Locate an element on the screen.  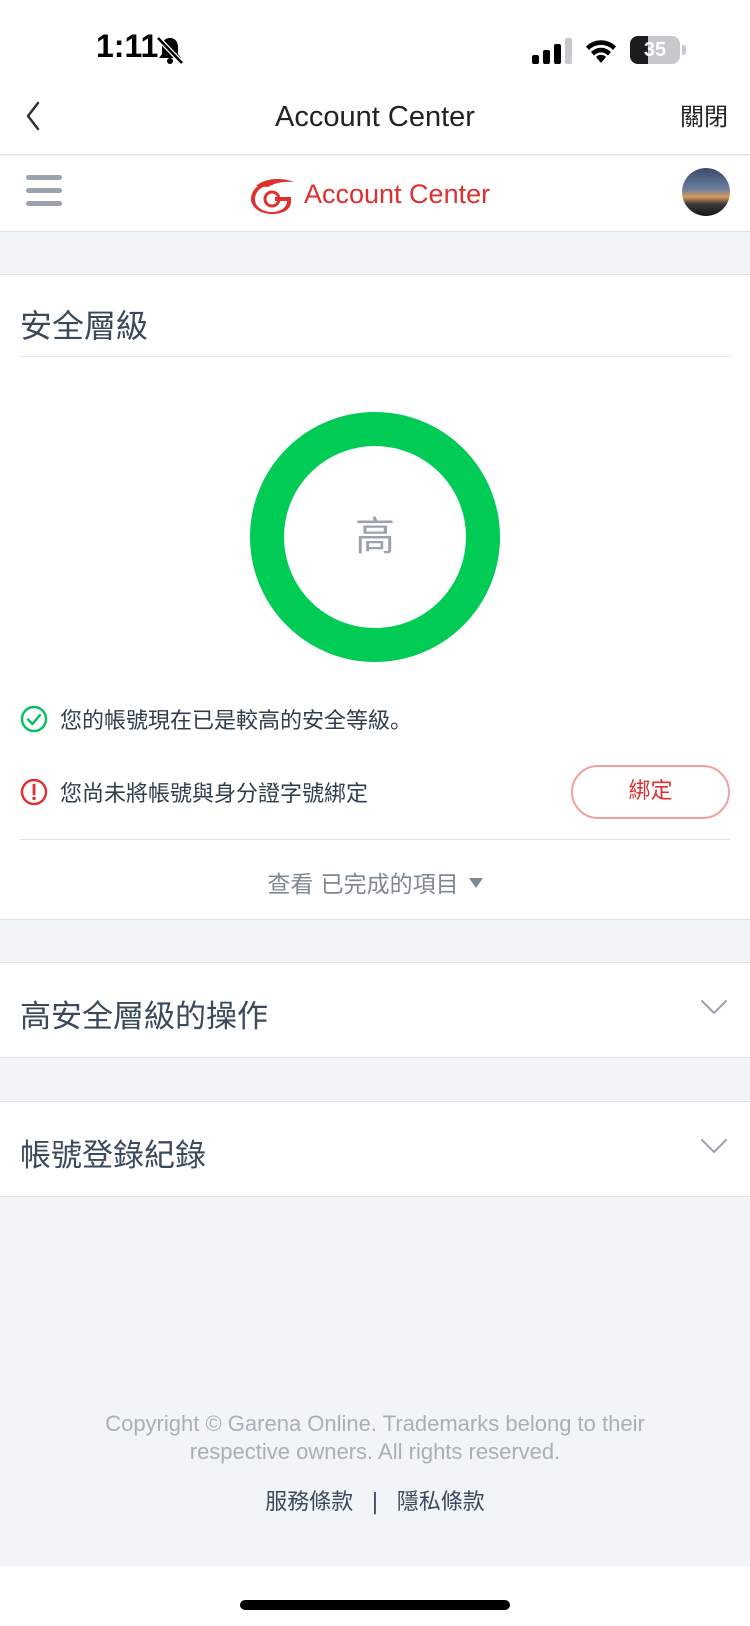
security-ok-message: 您的帳號現在已是較高的安全等級。 is located at coordinates (236, 721).